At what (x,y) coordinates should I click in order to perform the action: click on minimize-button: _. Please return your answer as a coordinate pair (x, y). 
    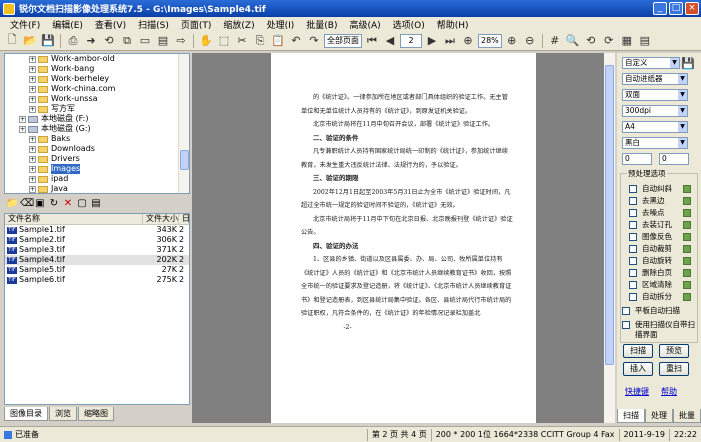
    Looking at the image, I should click on (660, 8).